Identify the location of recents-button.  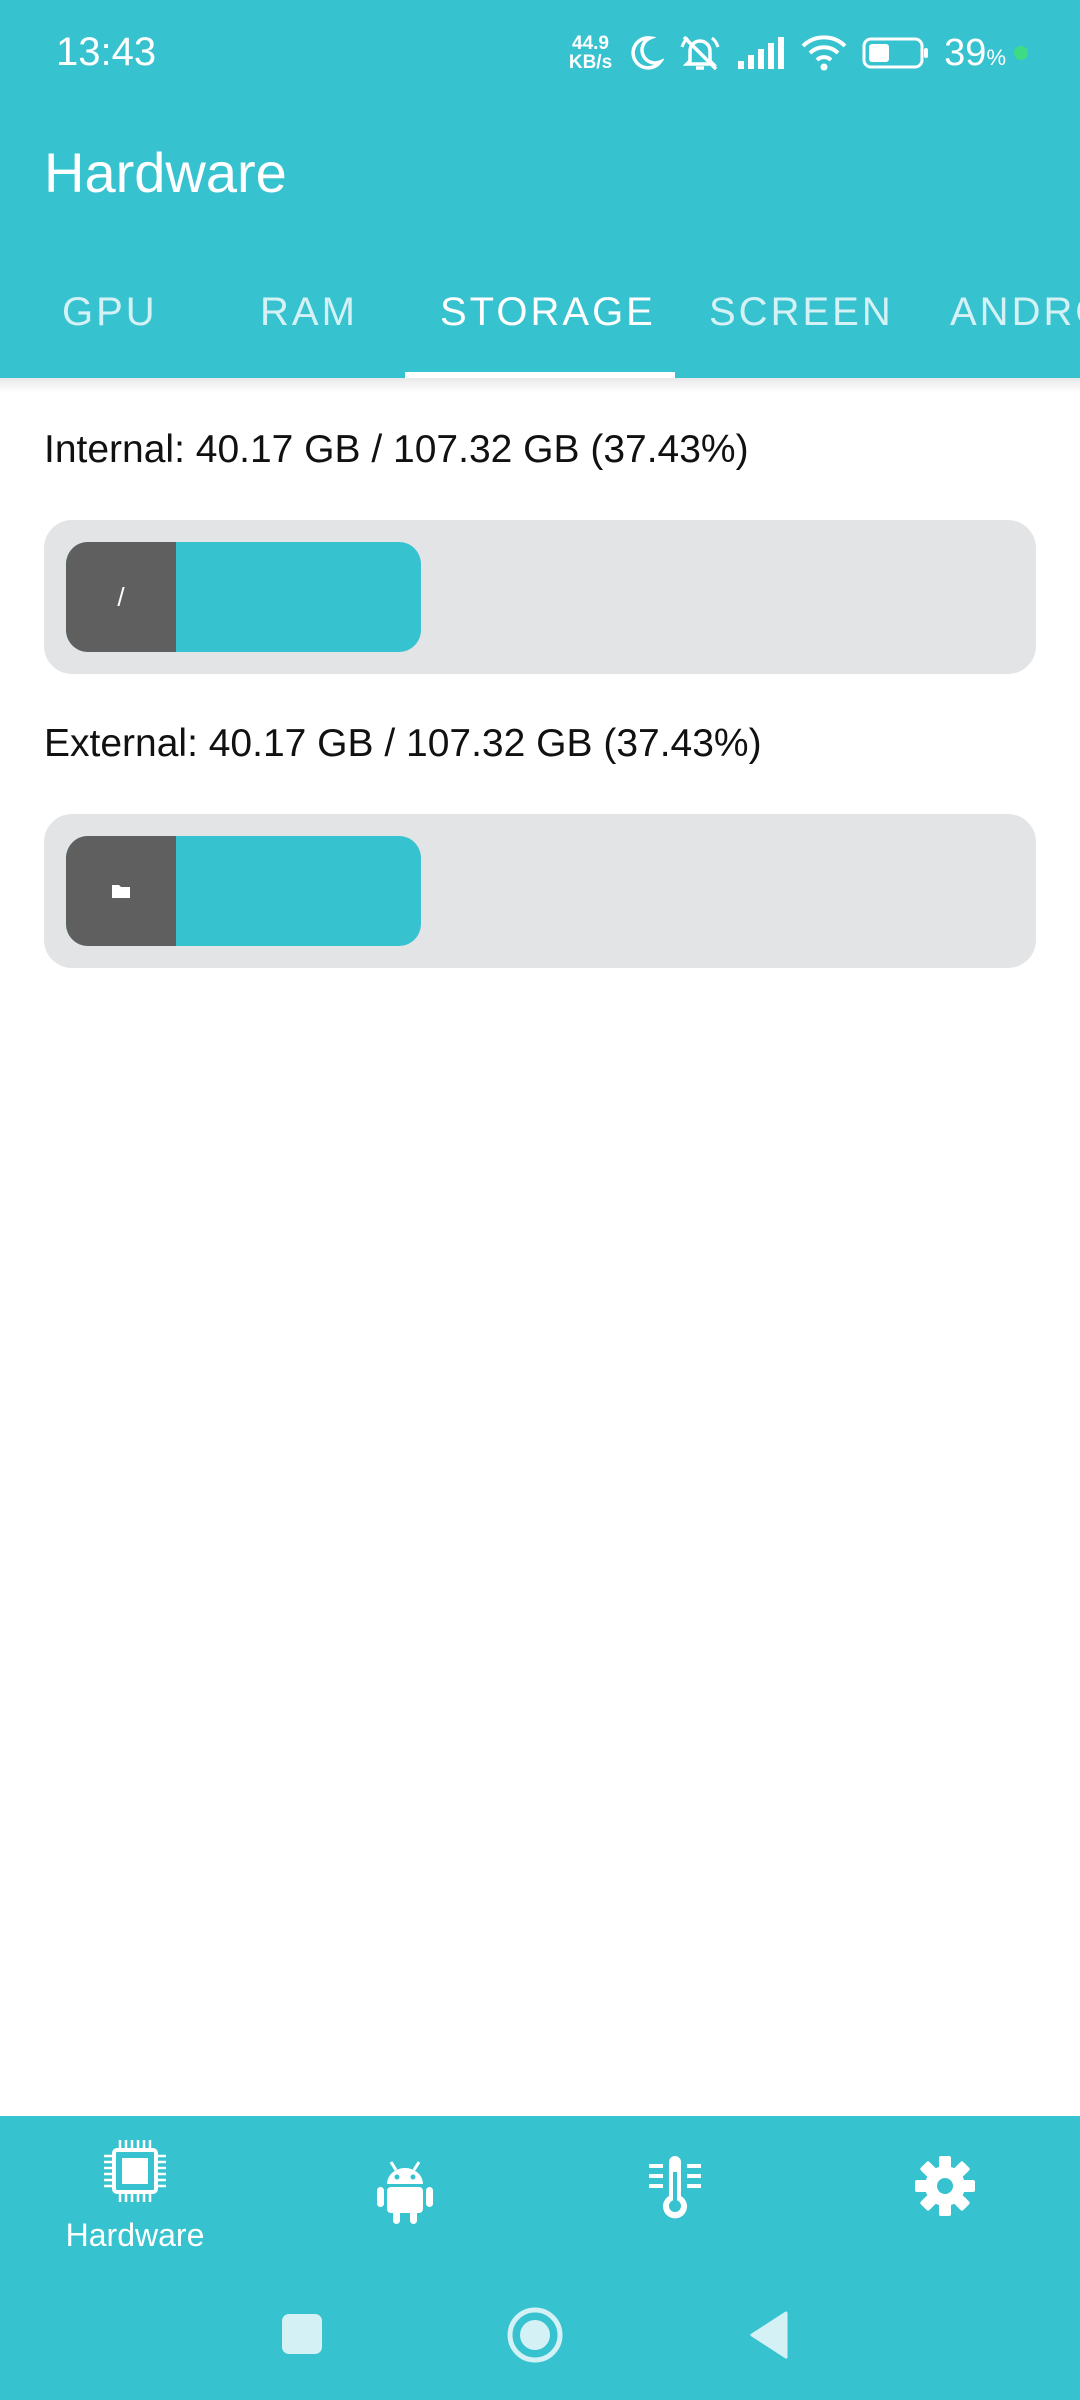
(302, 2336).